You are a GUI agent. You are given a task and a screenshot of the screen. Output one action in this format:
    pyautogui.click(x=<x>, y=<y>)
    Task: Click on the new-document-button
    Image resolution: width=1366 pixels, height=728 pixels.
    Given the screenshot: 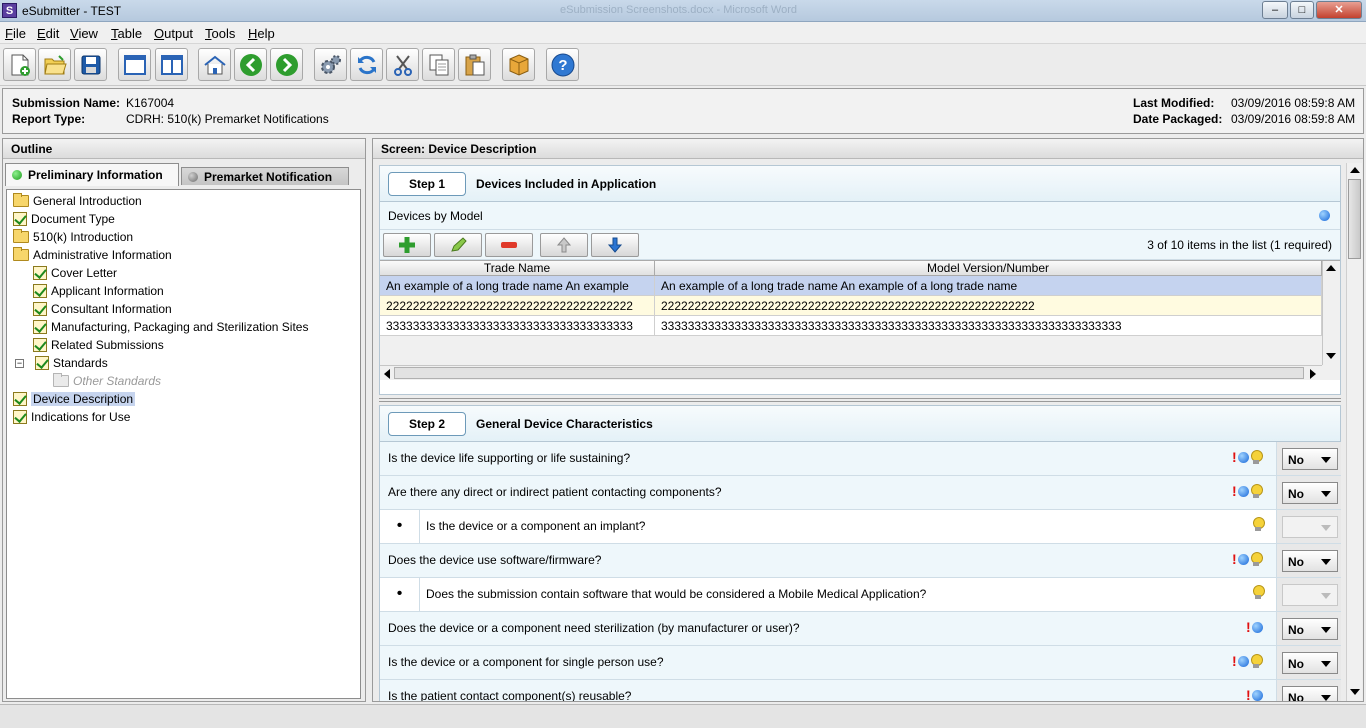 What is the action you would take?
    pyautogui.click(x=19, y=64)
    